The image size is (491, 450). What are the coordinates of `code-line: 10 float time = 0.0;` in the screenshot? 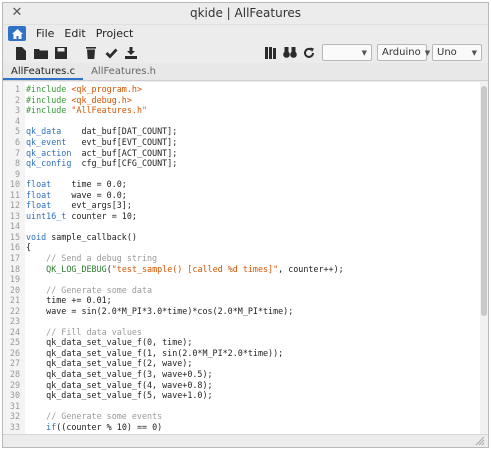 It's located at (245, 184).